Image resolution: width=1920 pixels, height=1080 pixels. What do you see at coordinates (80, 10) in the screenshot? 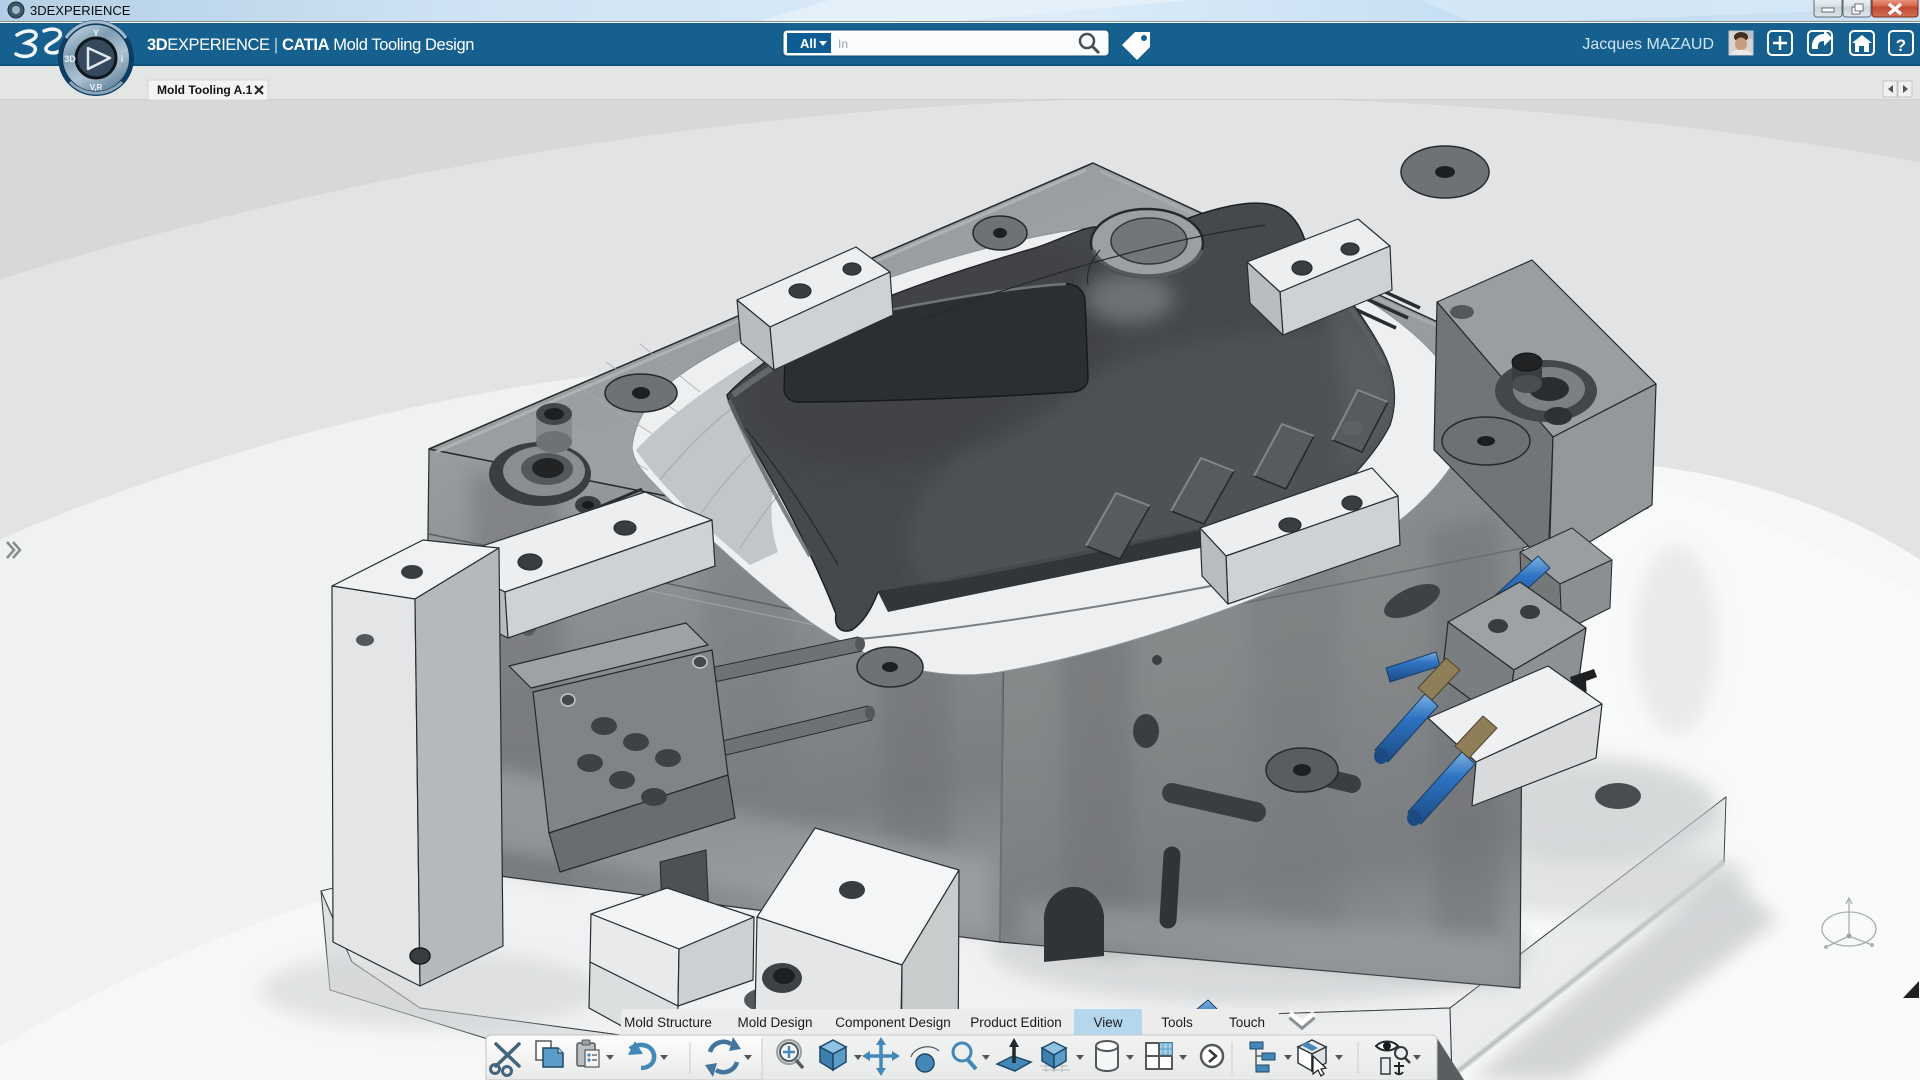
I see `svg-text: 3DEXPERIENCE` at bounding box center [80, 10].